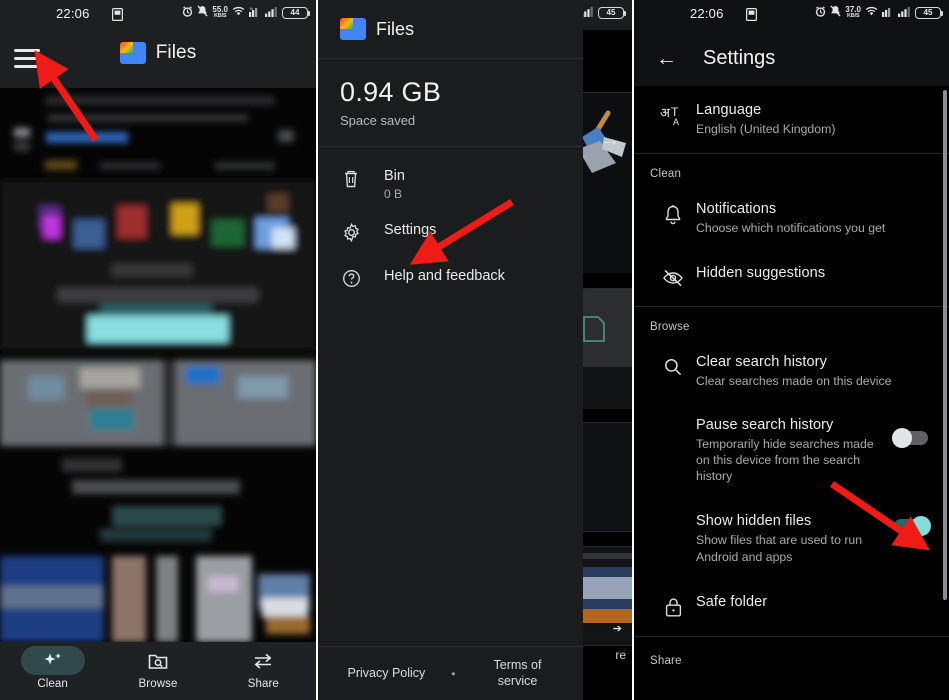  What do you see at coordinates (673, 276) in the screenshot?
I see `eye-off-icon` at bounding box center [673, 276].